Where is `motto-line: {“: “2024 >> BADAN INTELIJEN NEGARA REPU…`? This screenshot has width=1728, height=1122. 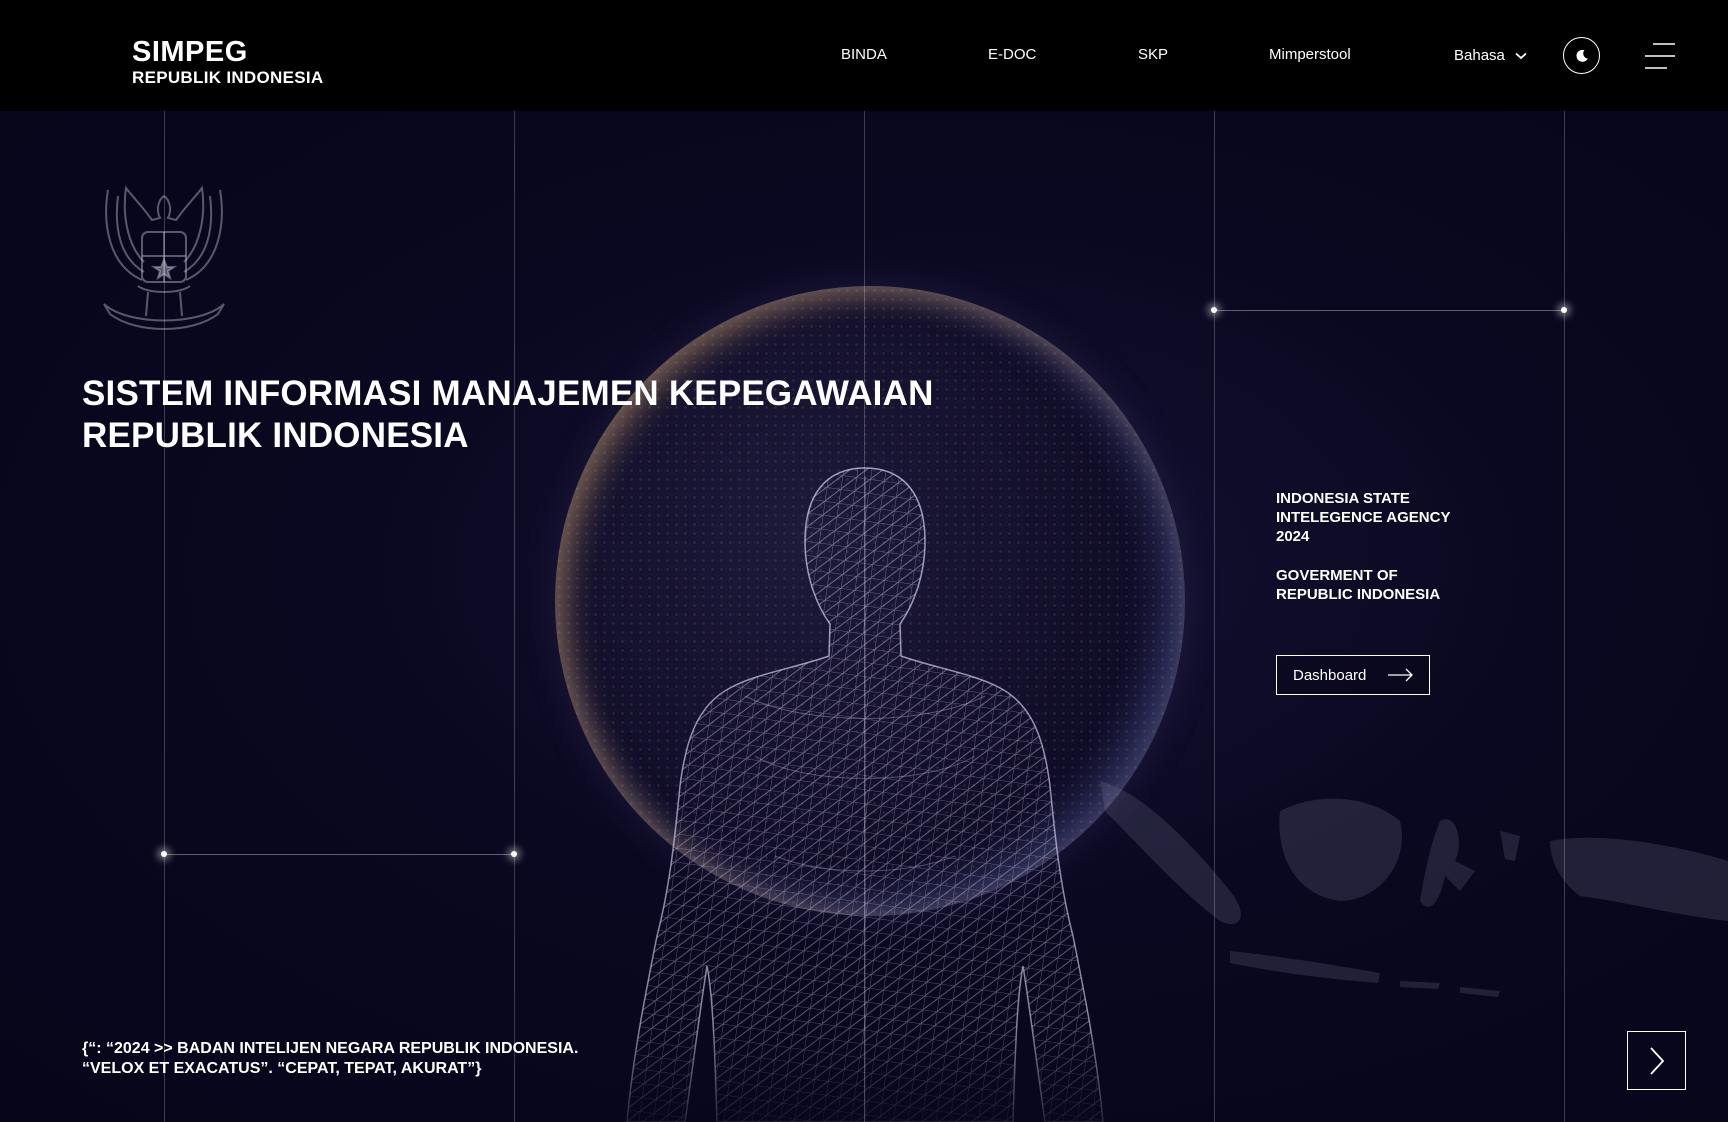
motto-line: {“: “2024 >> BADAN INTELIJEN NEGARA REPU… is located at coordinates (330, 1048).